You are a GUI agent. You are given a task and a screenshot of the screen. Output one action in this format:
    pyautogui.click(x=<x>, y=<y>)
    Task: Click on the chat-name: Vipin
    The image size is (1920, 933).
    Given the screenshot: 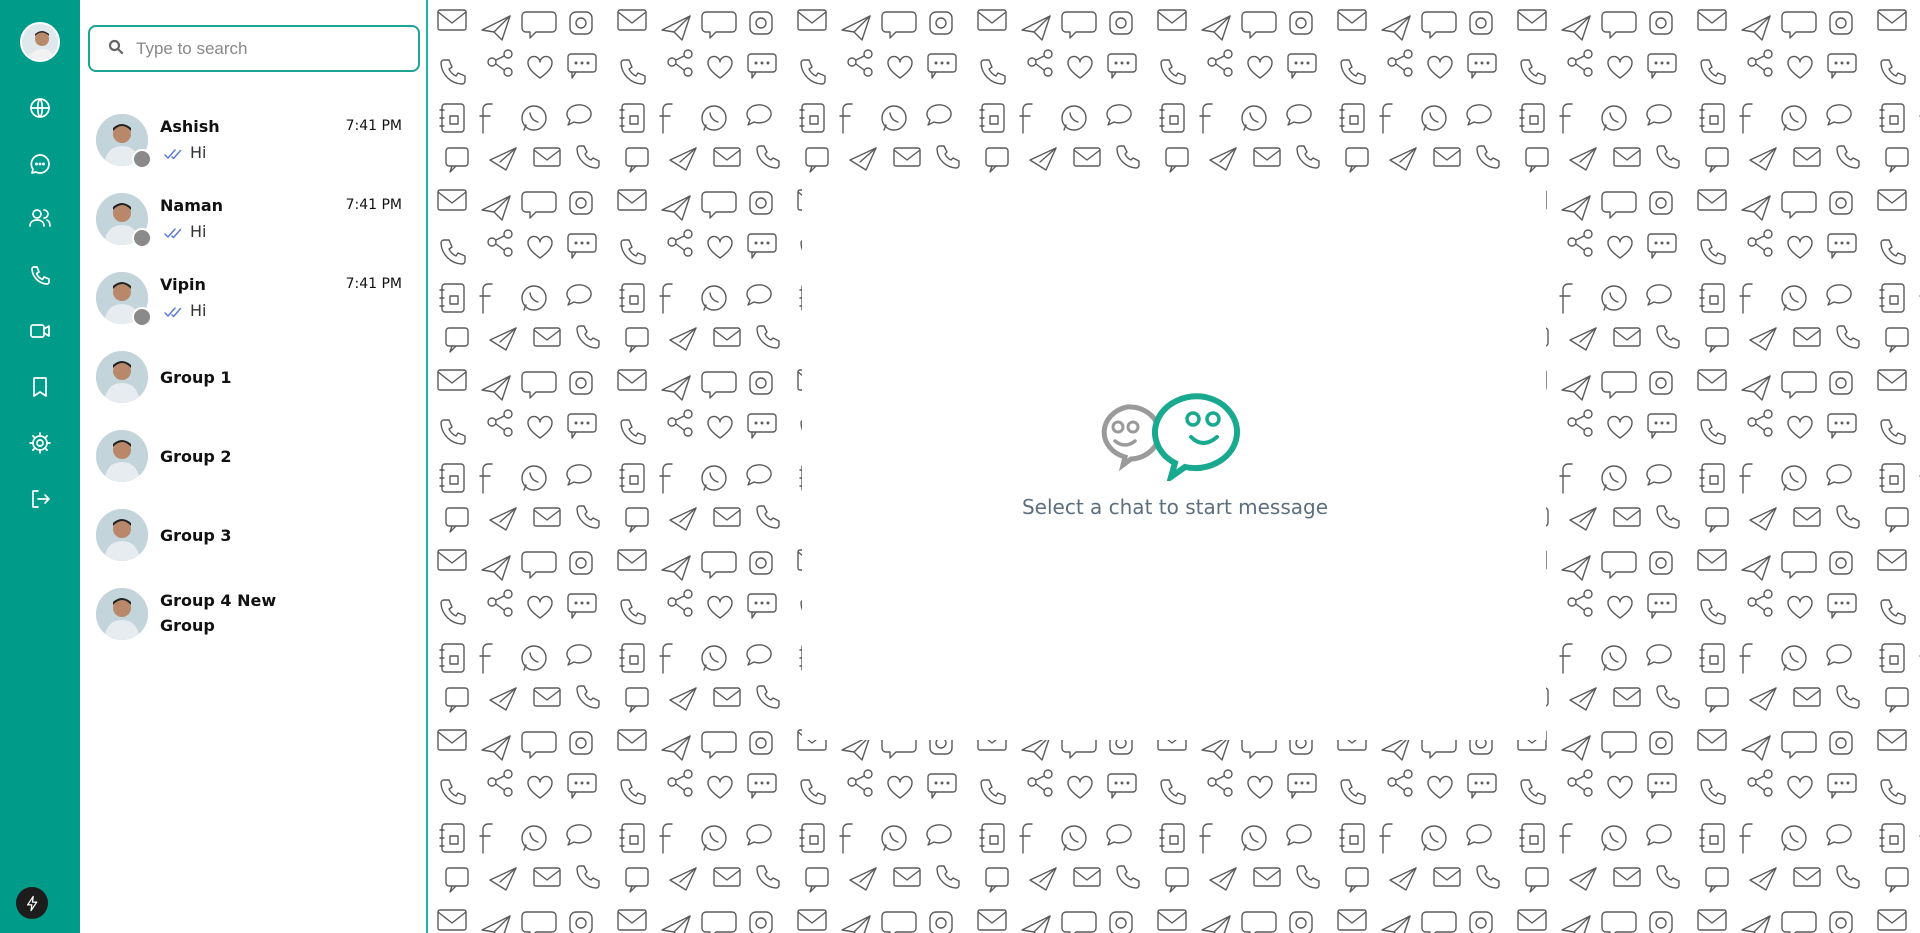 What is the action you would take?
    pyautogui.click(x=183, y=284)
    